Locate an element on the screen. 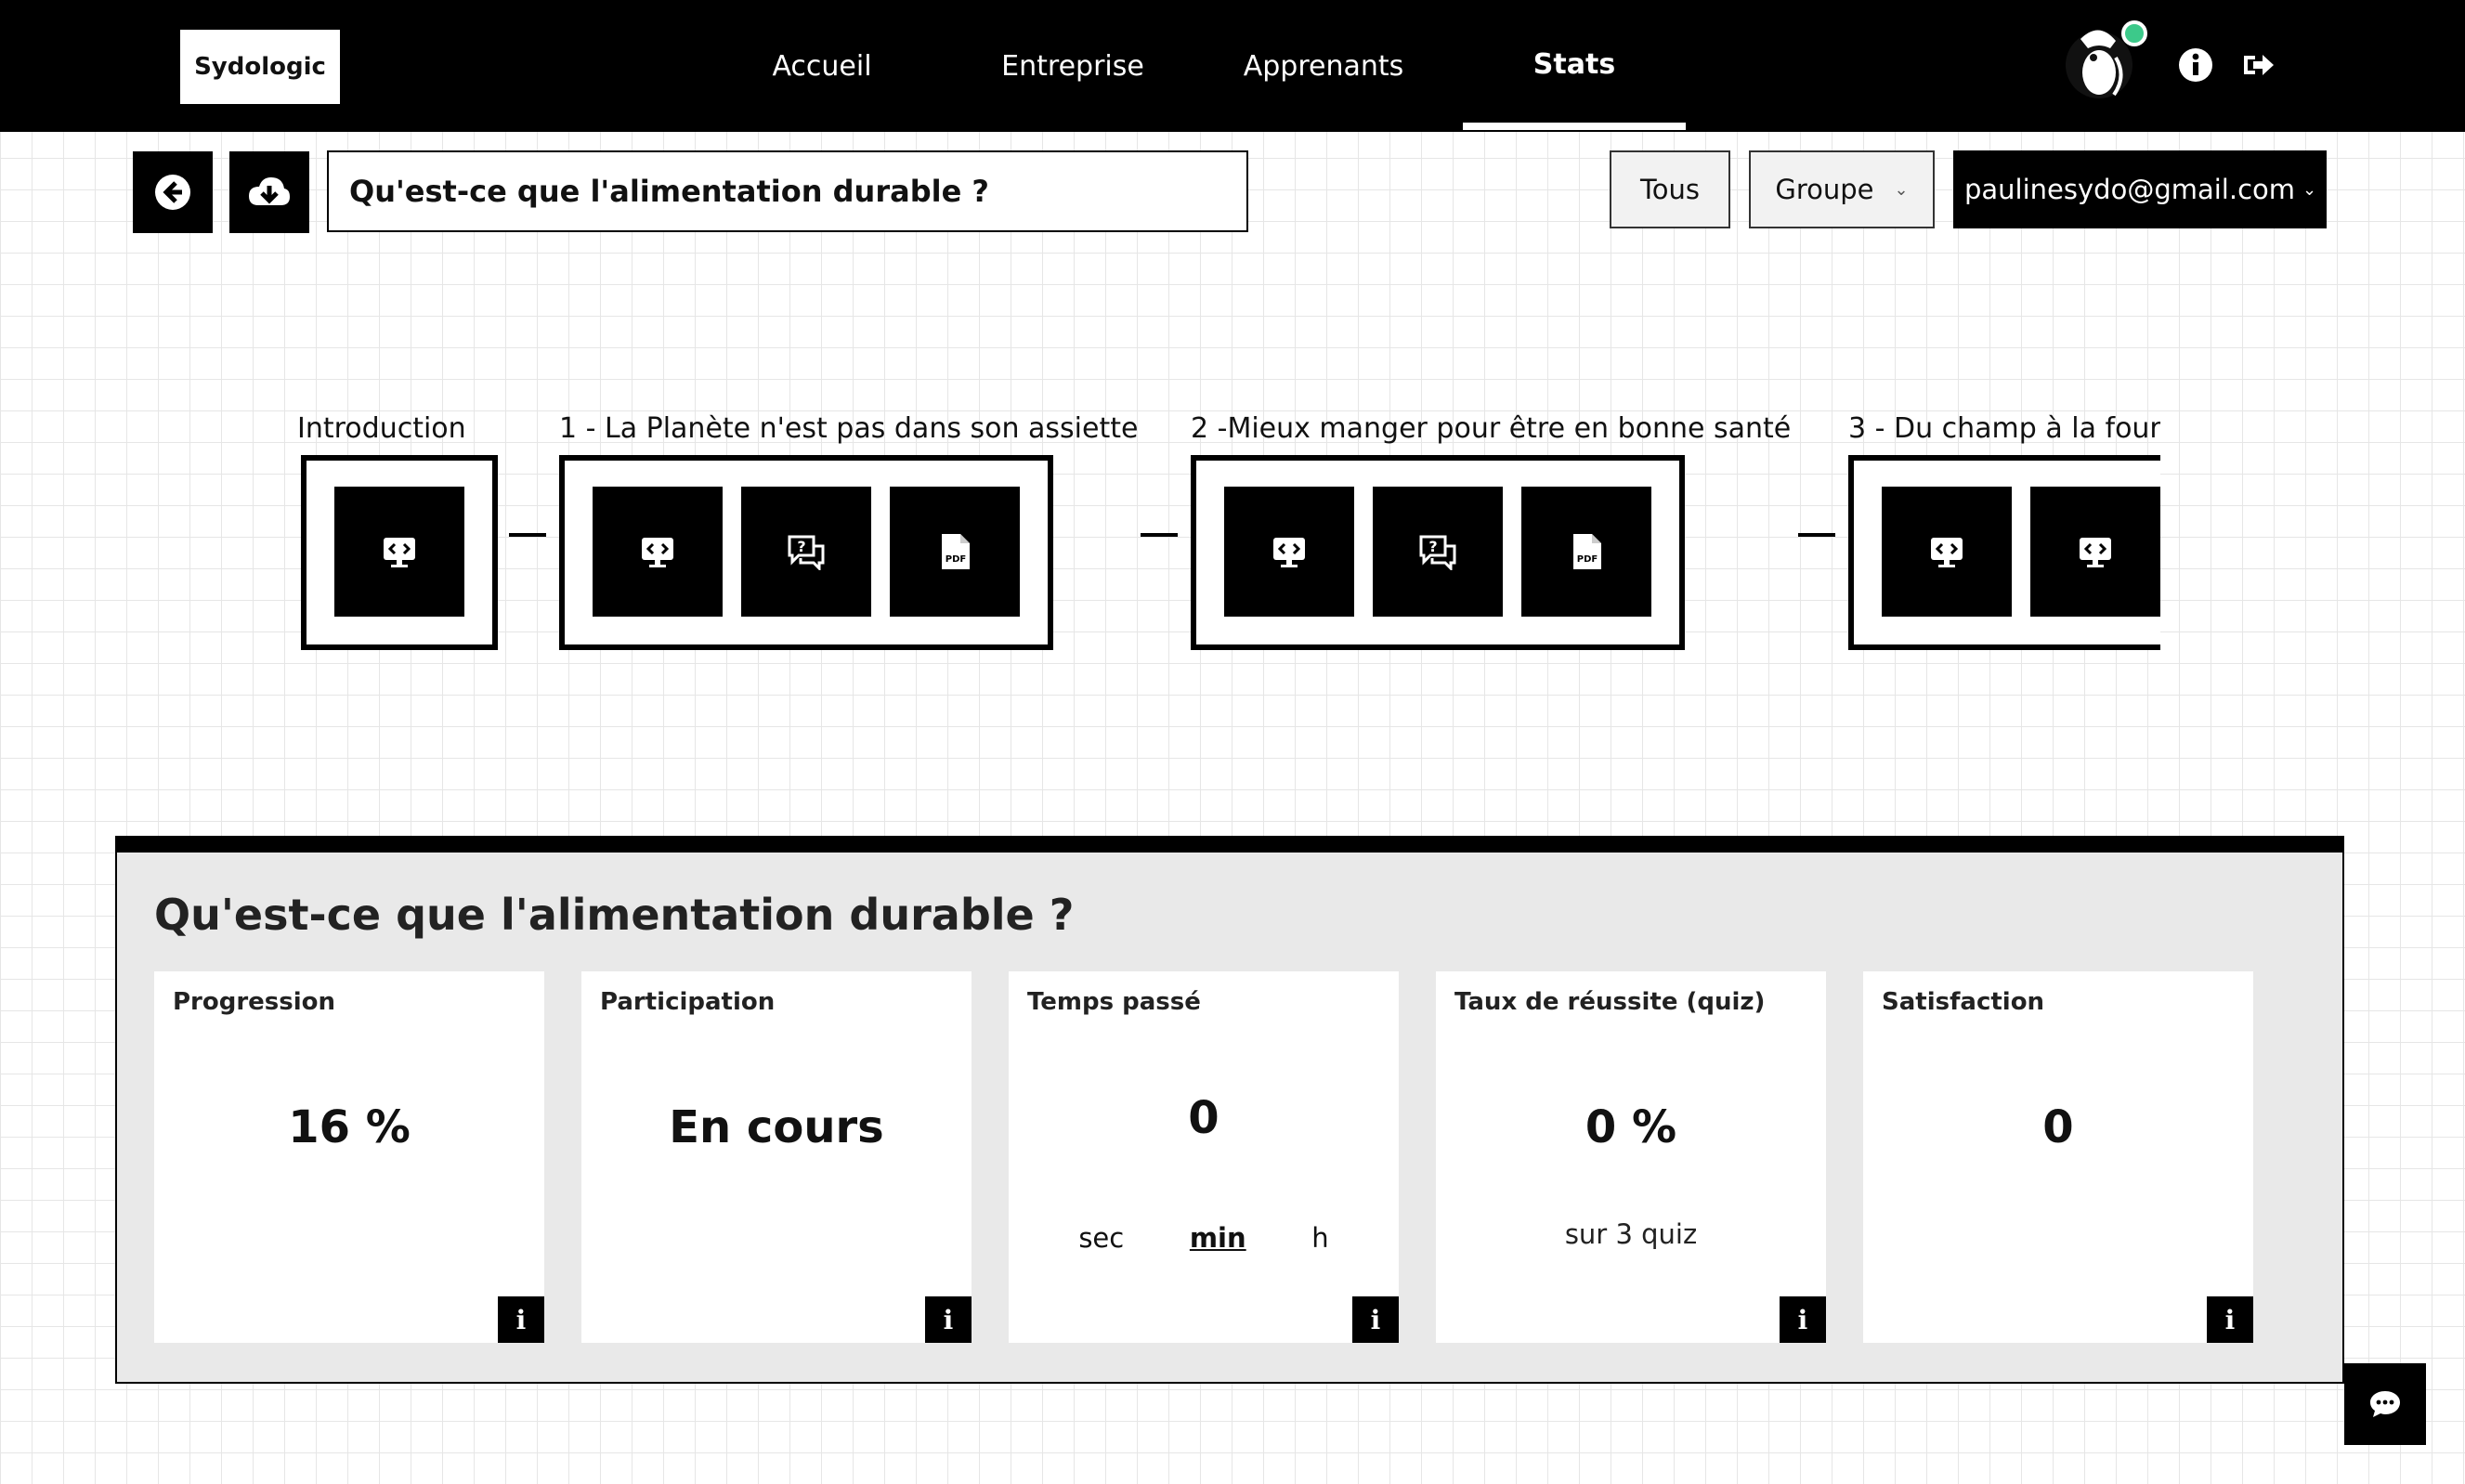 Image resolution: width=2465 pixels, height=1484 pixels. unit-min: min is located at coordinates (1218, 1238).